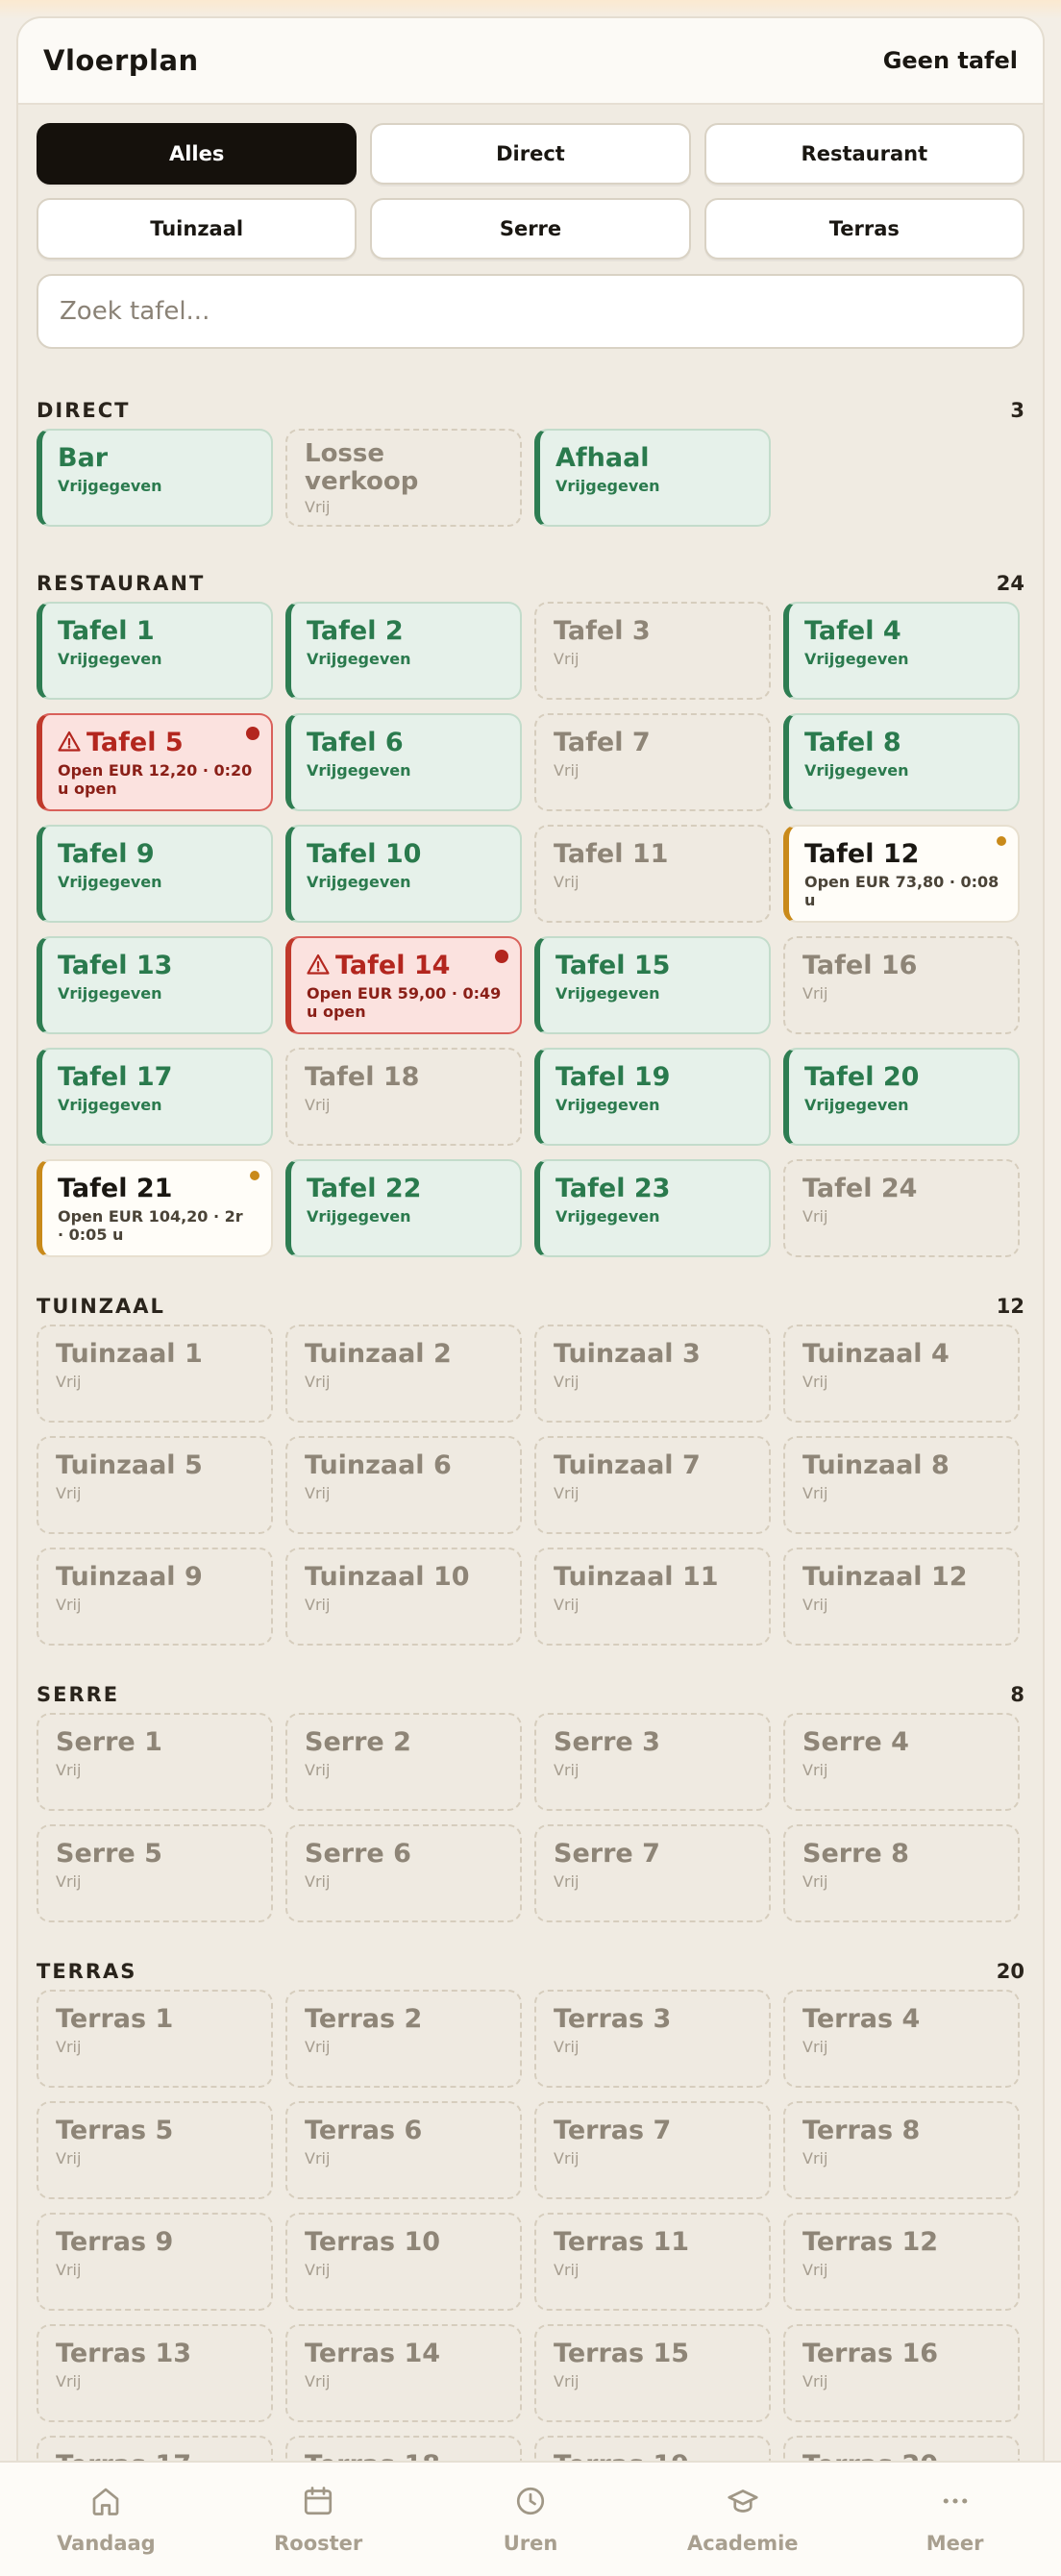 The height and width of the screenshot is (2576, 1061). What do you see at coordinates (860, 1188) in the screenshot?
I see `table-name: Tafel 24` at bounding box center [860, 1188].